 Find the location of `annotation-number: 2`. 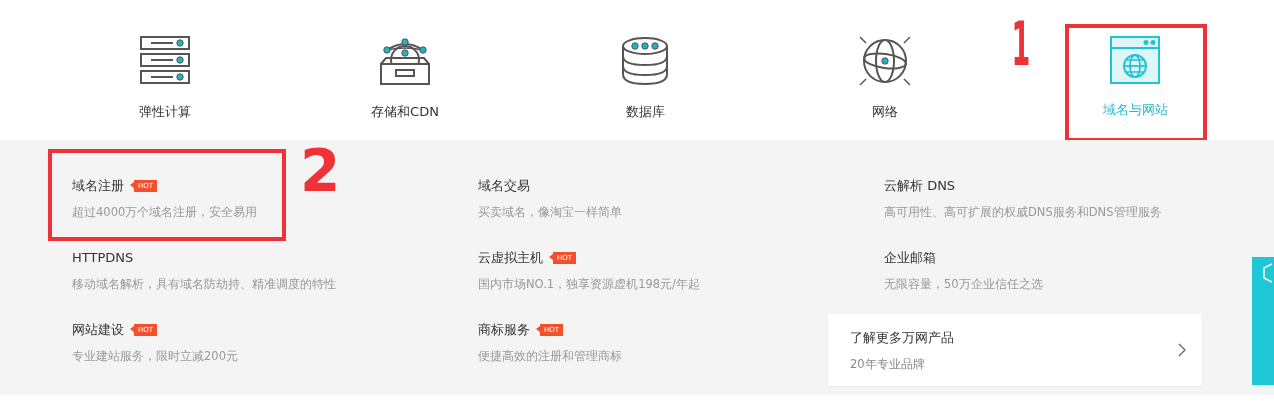

annotation-number: 2 is located at coordinates (320, 171).